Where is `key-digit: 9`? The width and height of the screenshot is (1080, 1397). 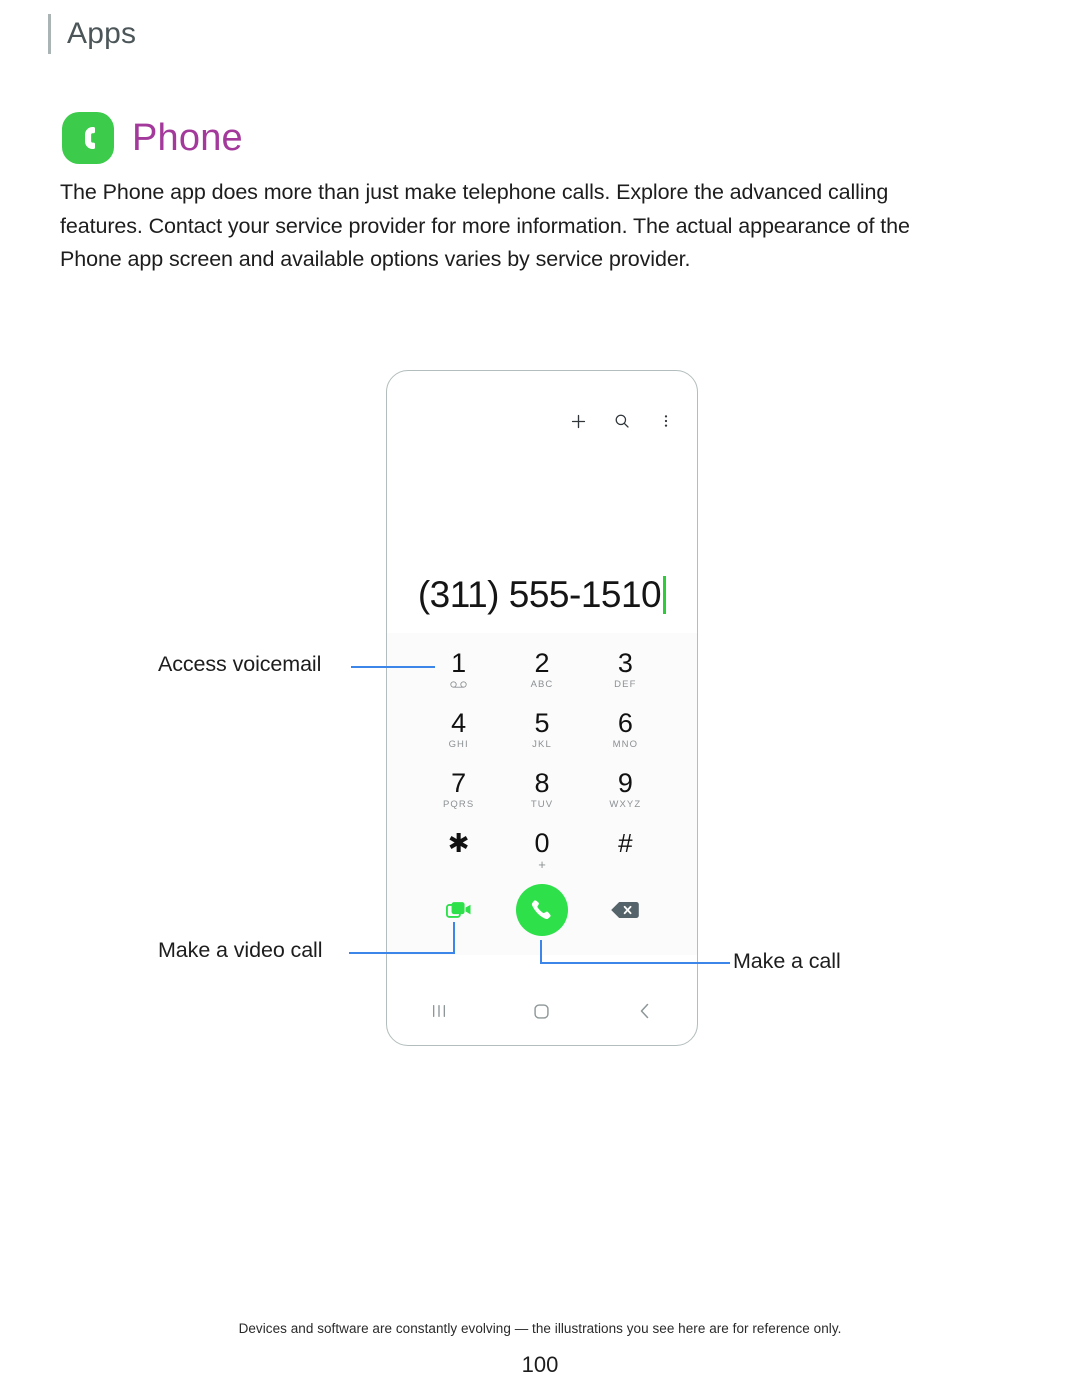 key-digit: 9 is located at coordinates (625, 782).